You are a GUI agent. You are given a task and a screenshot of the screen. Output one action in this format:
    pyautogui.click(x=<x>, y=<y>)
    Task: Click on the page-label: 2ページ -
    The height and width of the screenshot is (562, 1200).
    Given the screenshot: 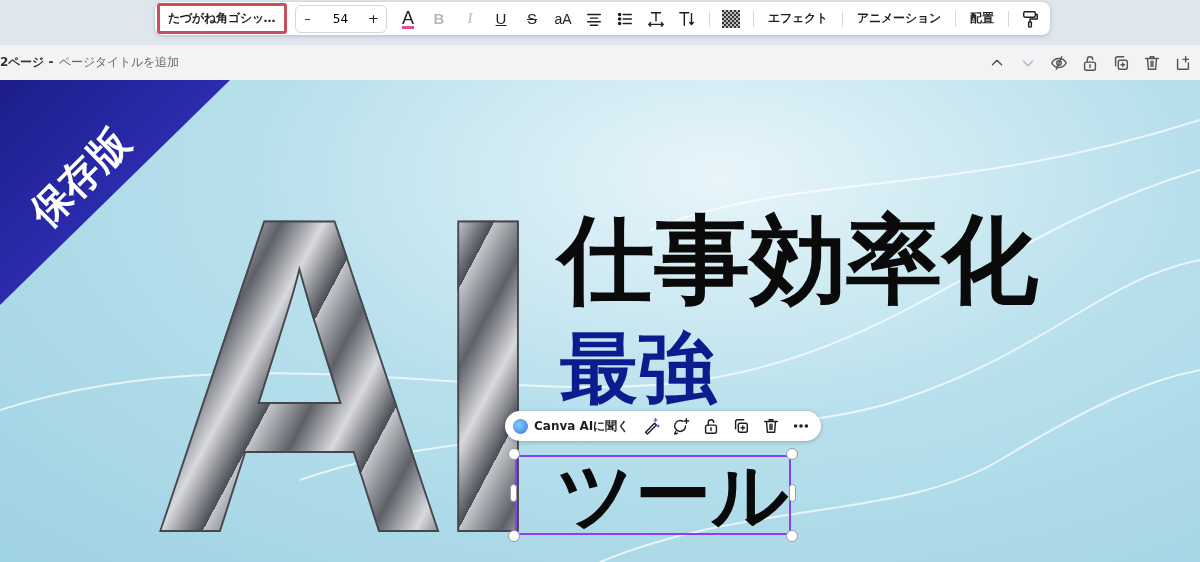 What is the action you would take?
    pyautogui.click(x=27, y=62)
    